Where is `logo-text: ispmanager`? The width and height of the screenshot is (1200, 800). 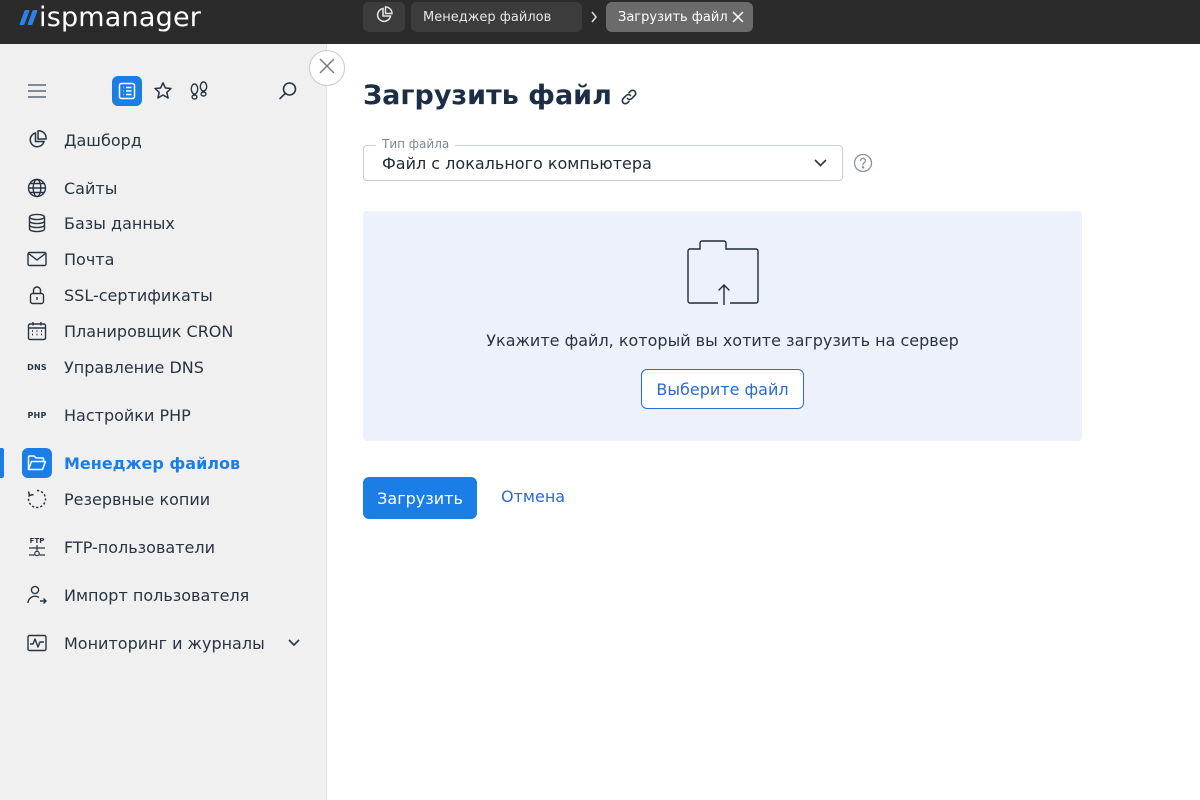
logo-text: ispmanager is located at coordinates (120, 17).